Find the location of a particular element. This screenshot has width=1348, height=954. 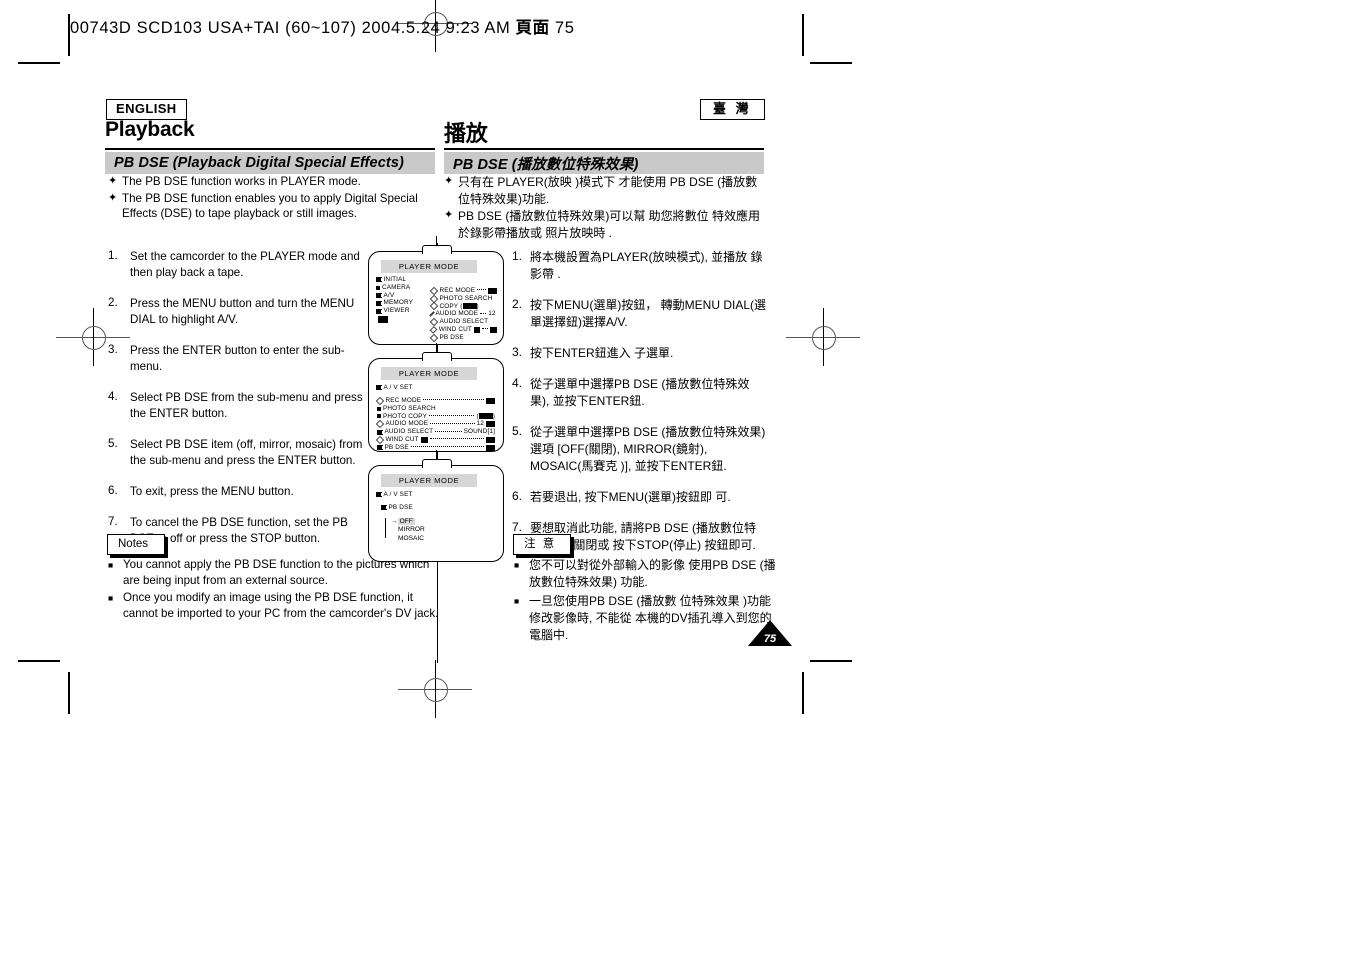

step-text: 按下ENTER鈕進入 子選單. is located at coordinates (602, 353).